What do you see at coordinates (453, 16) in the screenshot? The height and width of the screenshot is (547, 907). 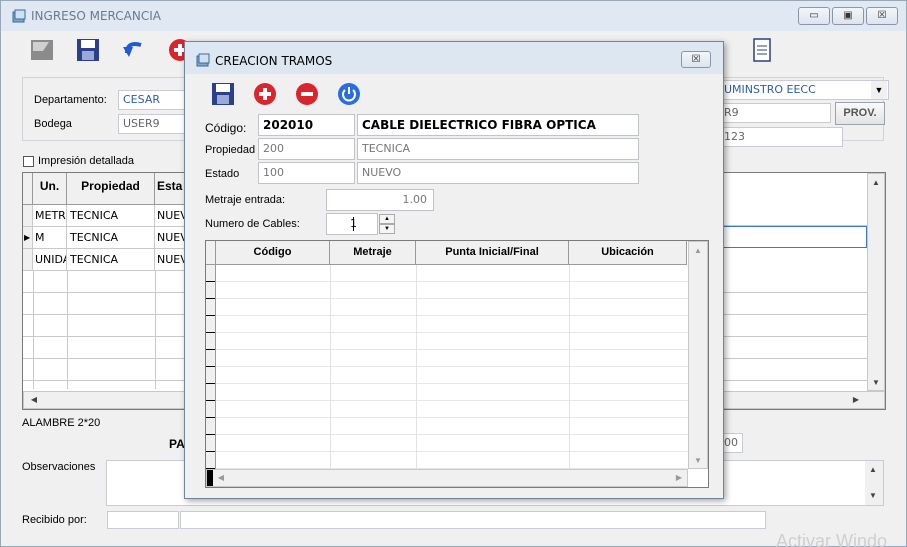 I see `main-title-bar: INGRESO MERCANCIA ▭ ▣ ☒` at bounding box center [453, 16].